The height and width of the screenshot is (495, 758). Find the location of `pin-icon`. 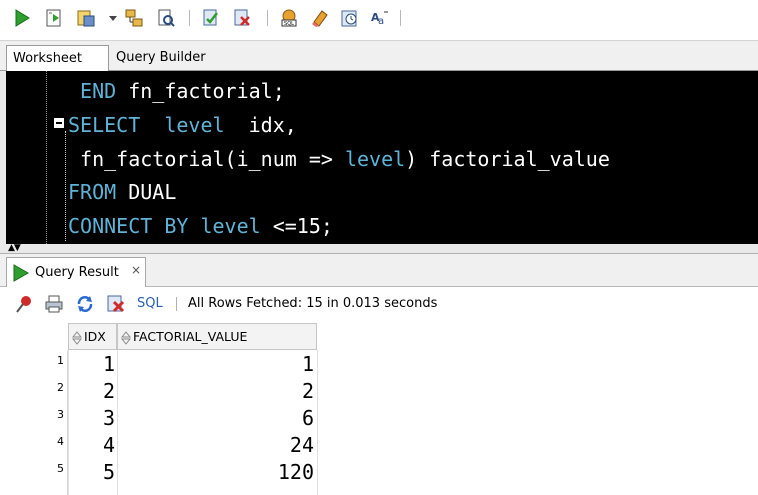

pin-icon is located at coordinates (24, 304).